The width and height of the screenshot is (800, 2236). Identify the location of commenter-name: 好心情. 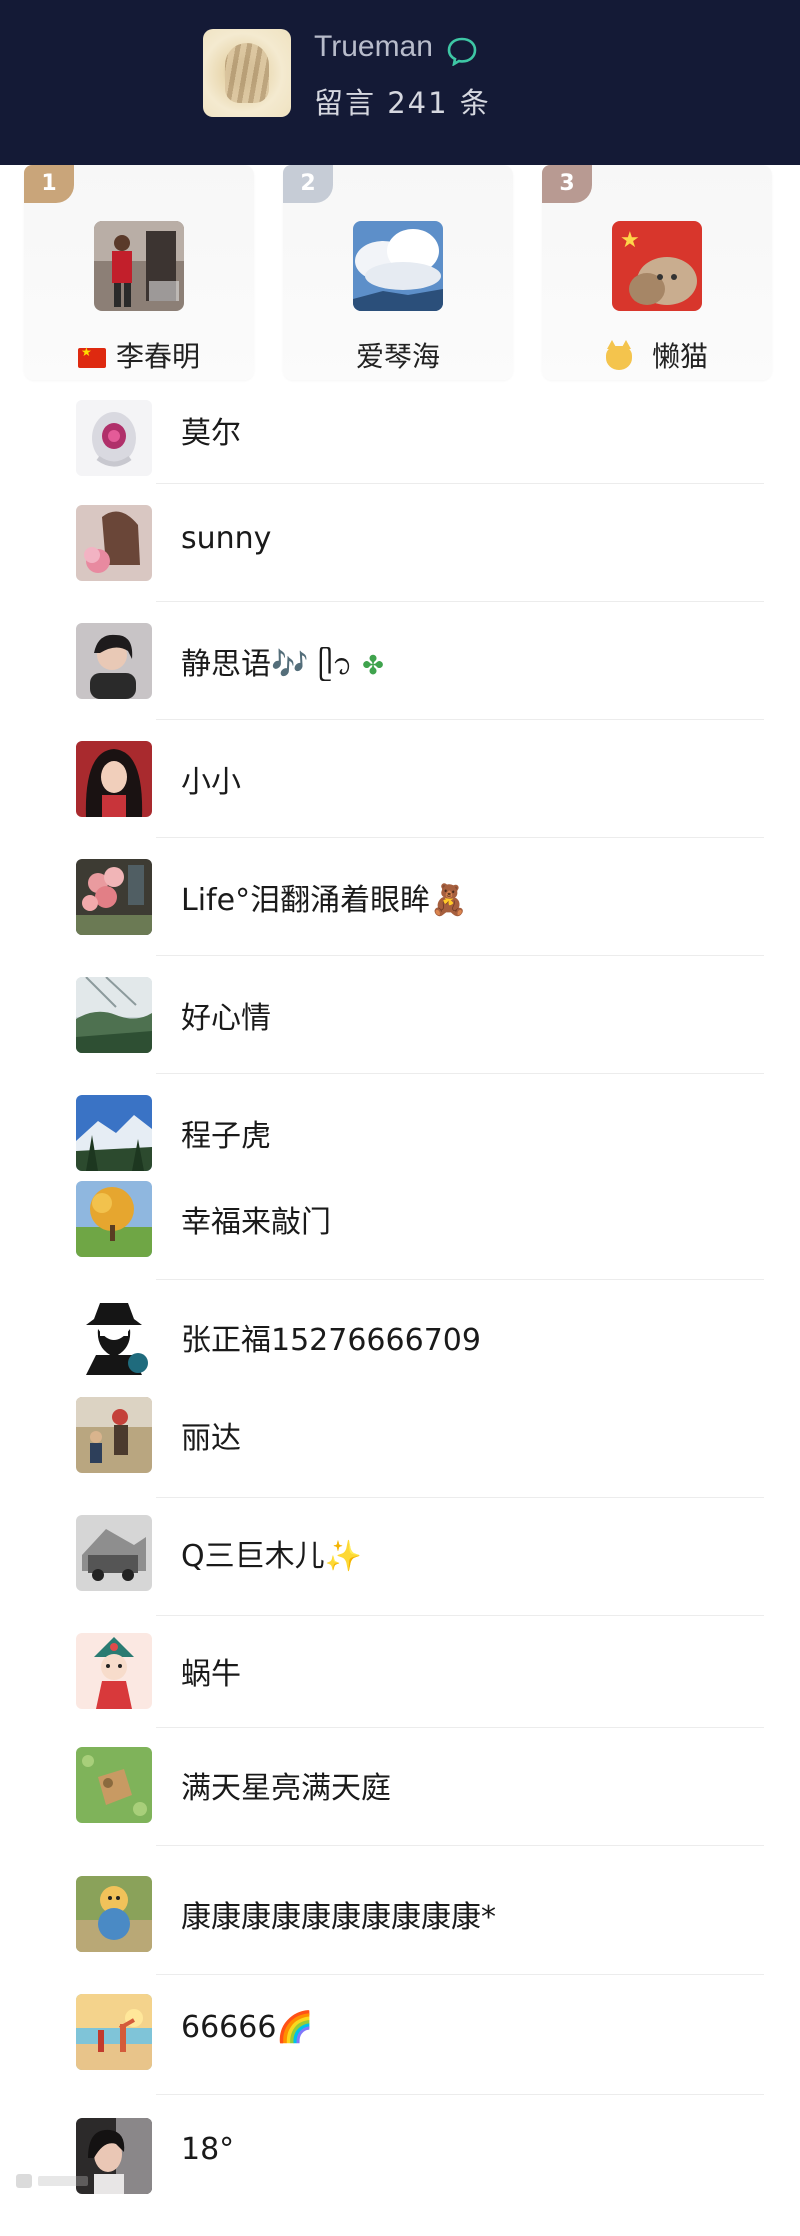
(226, 1018).